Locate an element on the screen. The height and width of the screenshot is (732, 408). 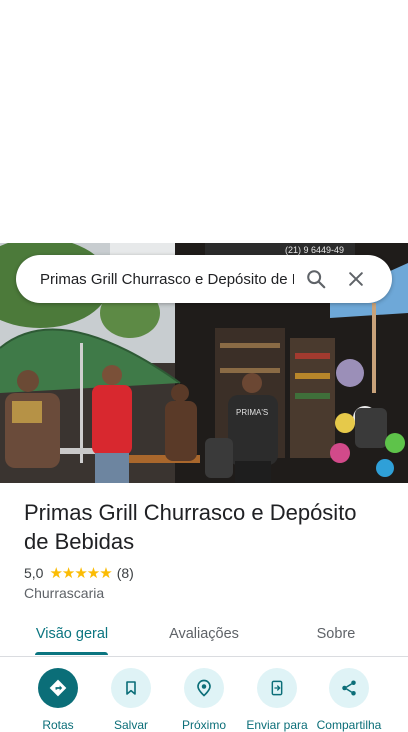
phone-sign-text: (21) 9 6449-49 is located at coordinates (314, 250).